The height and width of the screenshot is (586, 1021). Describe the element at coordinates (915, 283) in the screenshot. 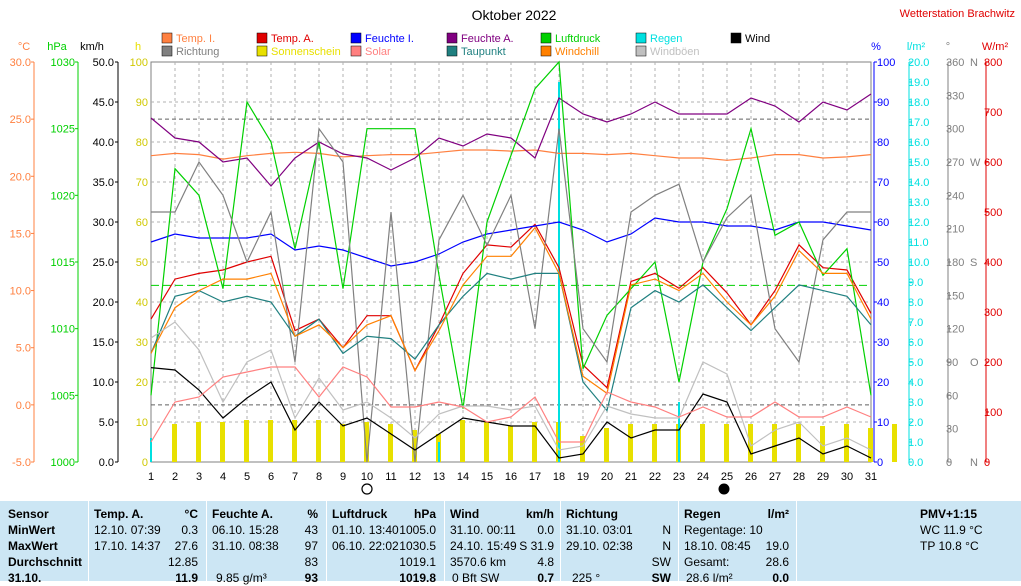

I see `axis-5-tick-9: 9.0` at that location.